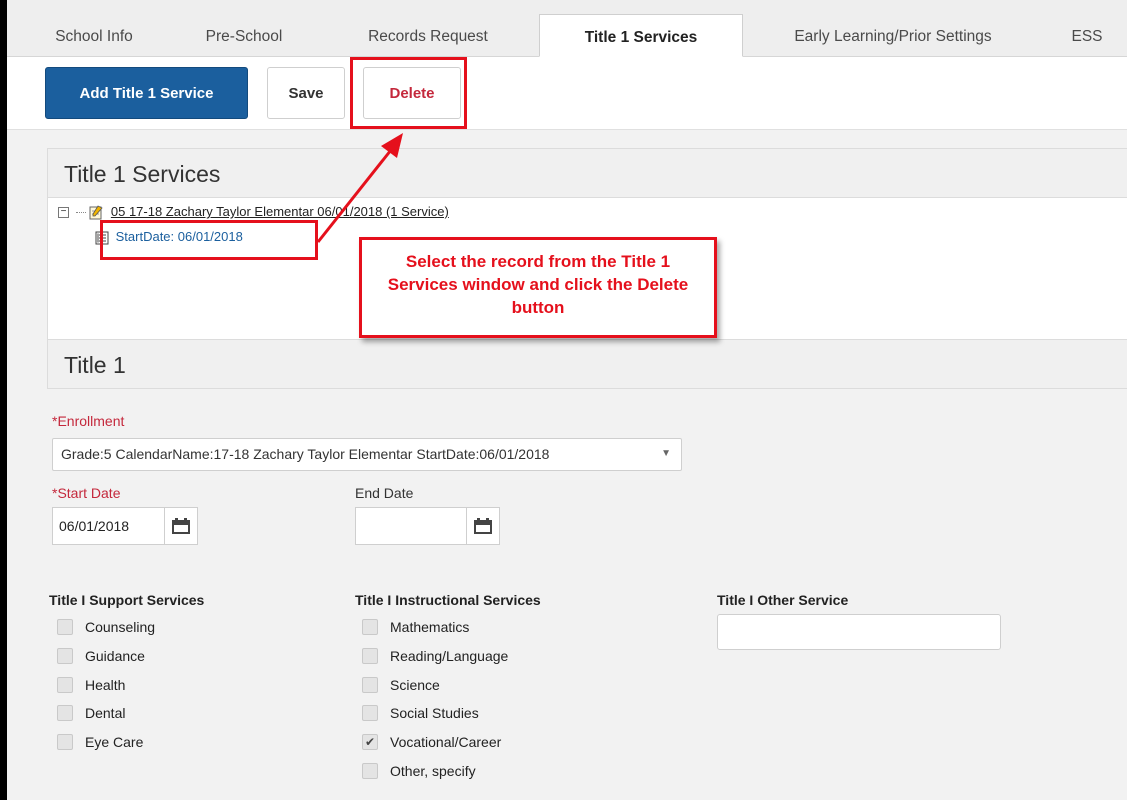  Describe the element at coordinates (433, 771) in the screenshot. I see `checkbox-label: Other, specify` at that location.